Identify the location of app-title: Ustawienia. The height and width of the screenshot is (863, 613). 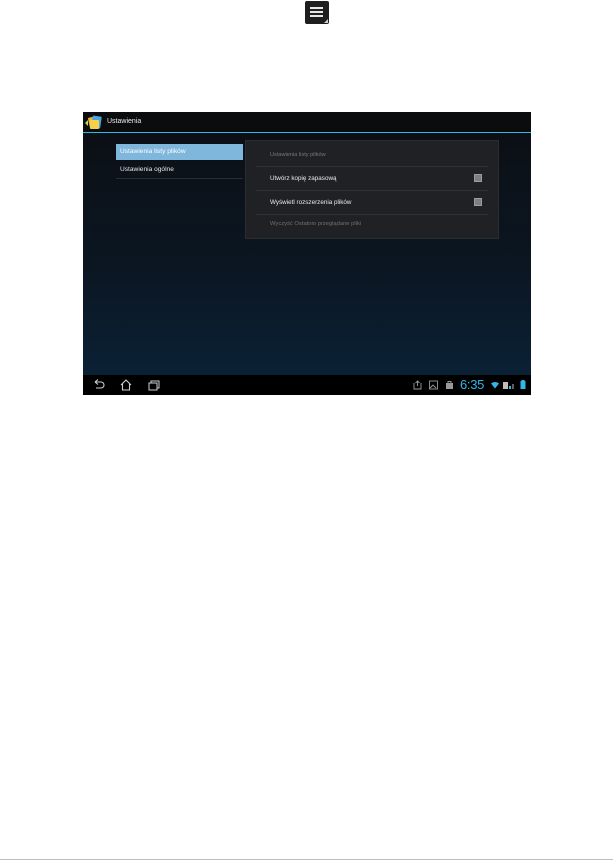
(124, 121).